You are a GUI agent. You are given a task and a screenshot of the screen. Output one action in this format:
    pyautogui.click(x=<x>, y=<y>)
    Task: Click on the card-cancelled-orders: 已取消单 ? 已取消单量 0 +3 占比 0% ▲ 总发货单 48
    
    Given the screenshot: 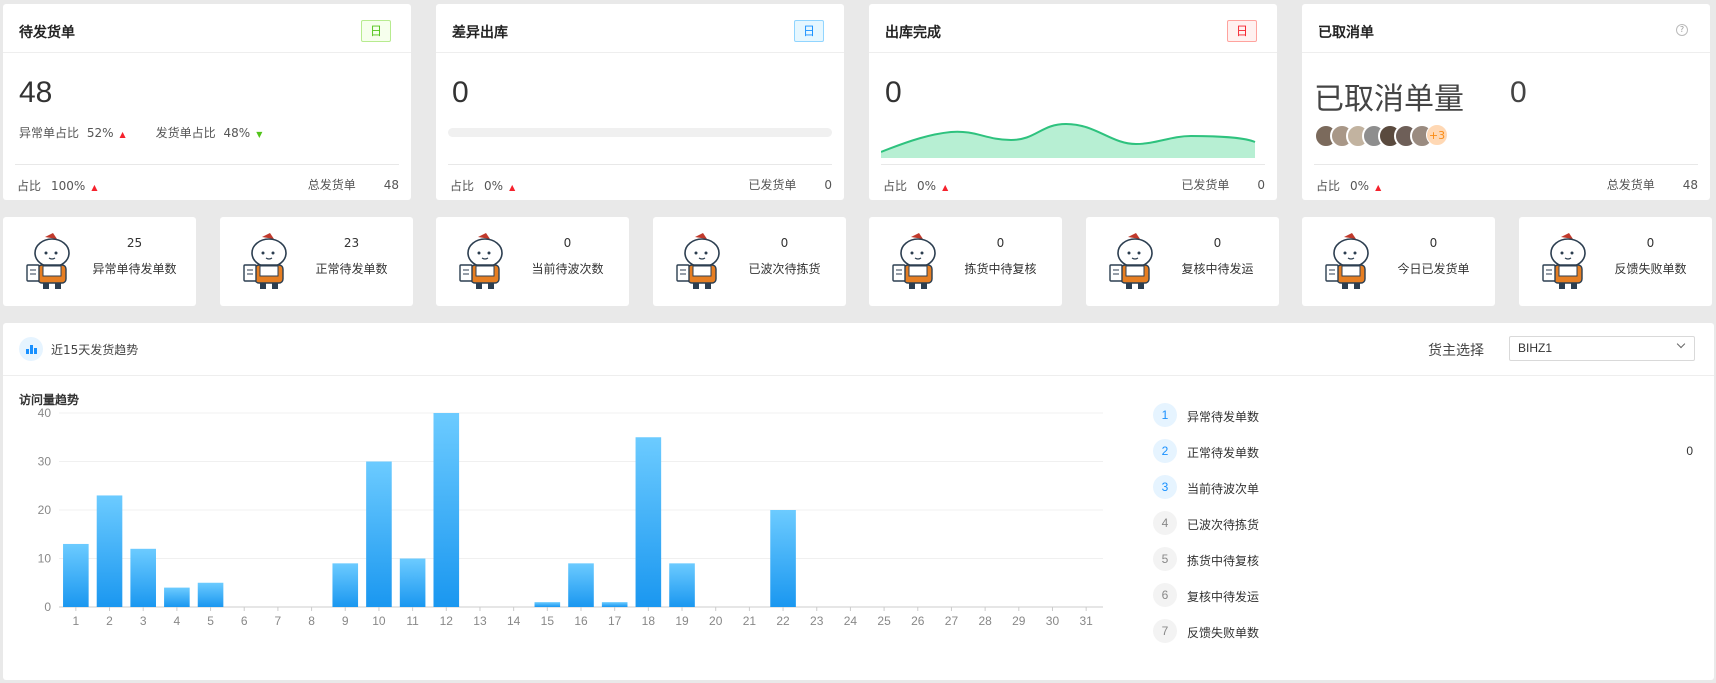 What is the action you would take?
    pyautogui.click(x=1506, y=102)
    